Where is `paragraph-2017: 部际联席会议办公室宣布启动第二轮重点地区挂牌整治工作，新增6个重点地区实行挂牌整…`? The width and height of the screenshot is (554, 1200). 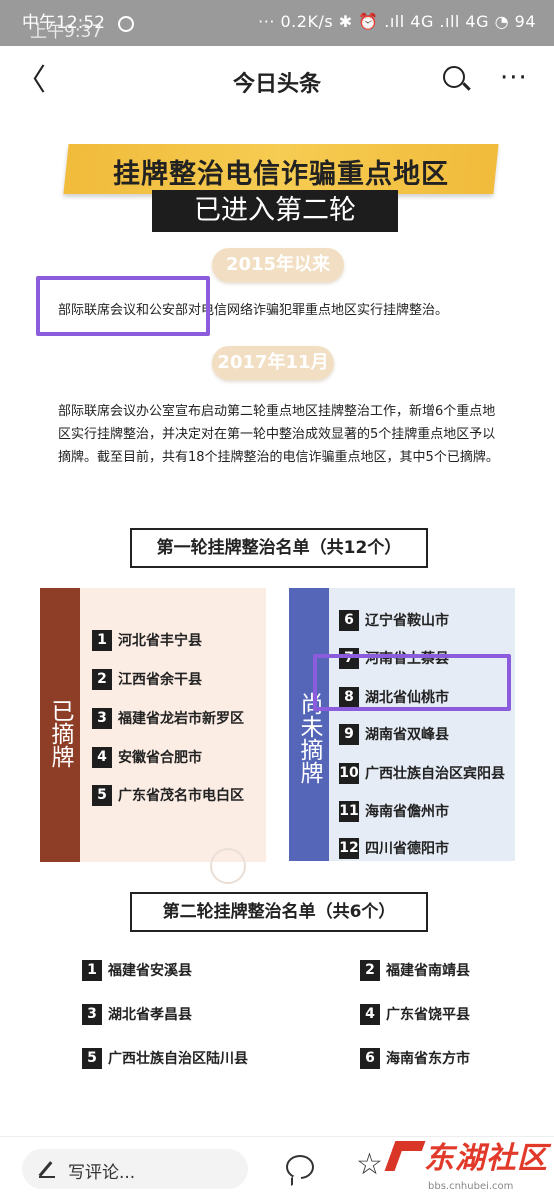
paragraph-2017: 部际联席会议办公室宣布启动第二轮重点地区挂牌整治工作，新增6个重点地区实行挂牌整… is located at coordinates (278, 434).